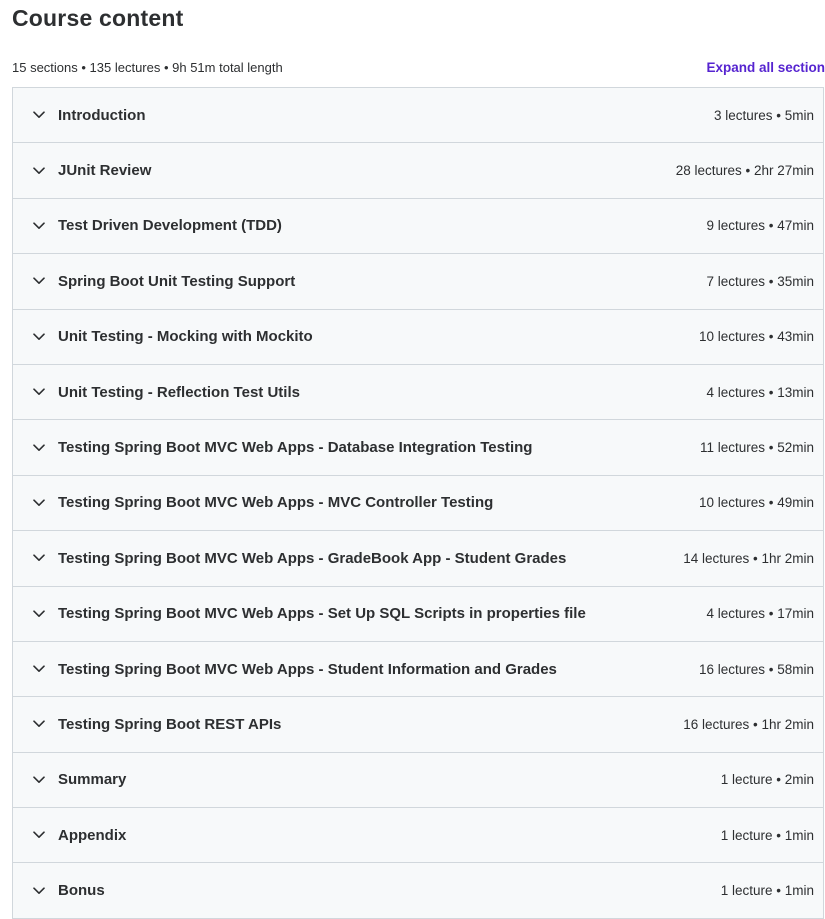 The height and width of the screenshot is (919, 825). I want to click on section-title: Introduction, so click(102, 115).